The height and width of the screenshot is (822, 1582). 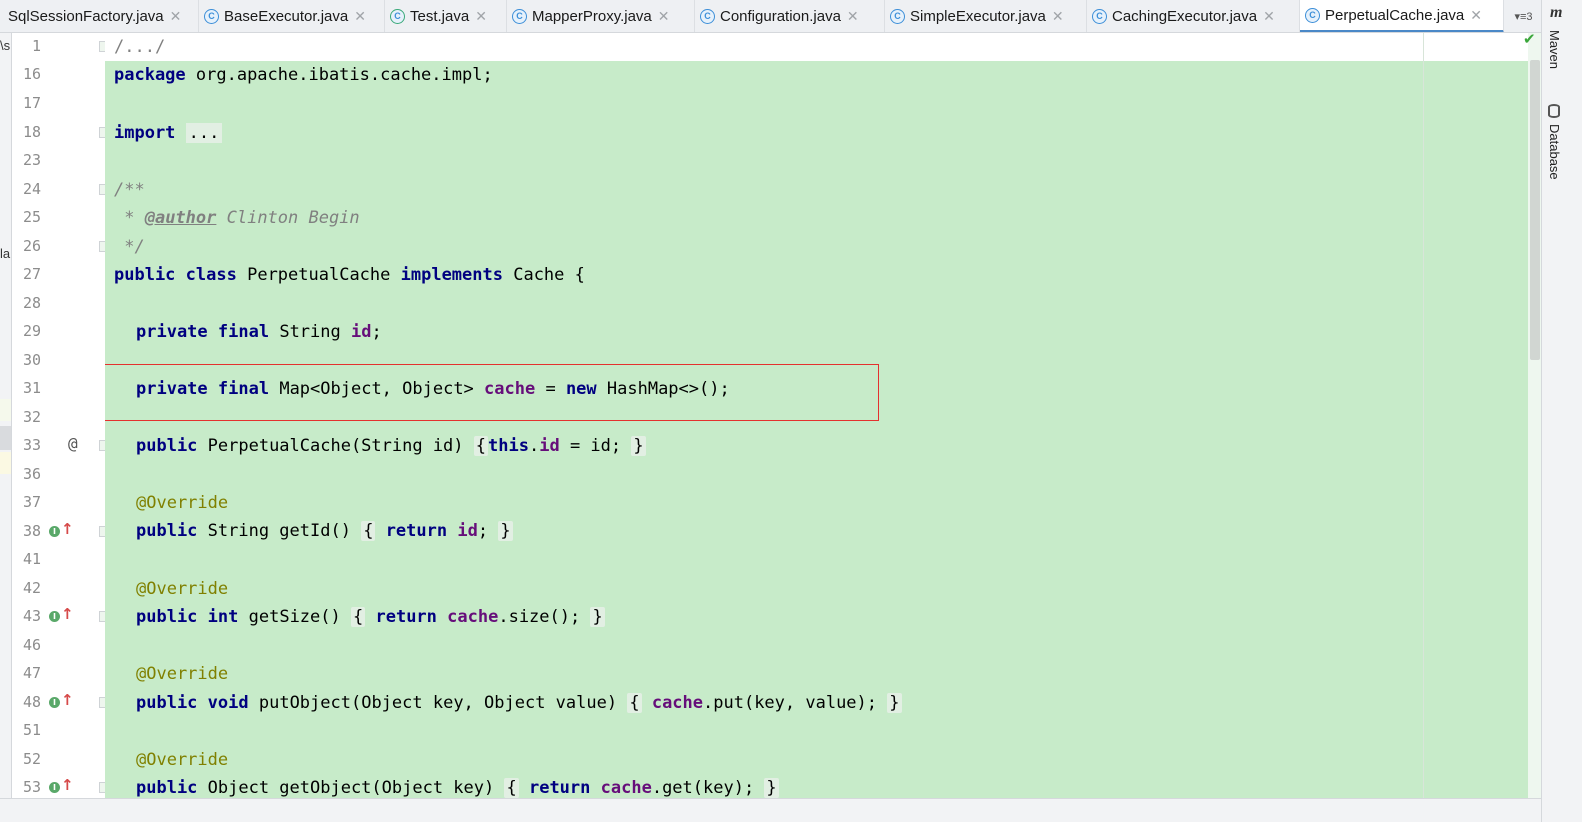 What do you see at coordinates (6, 415) in the screenshot?
I see `project-panel-edge: \s la` at bounding box center [6, 415].